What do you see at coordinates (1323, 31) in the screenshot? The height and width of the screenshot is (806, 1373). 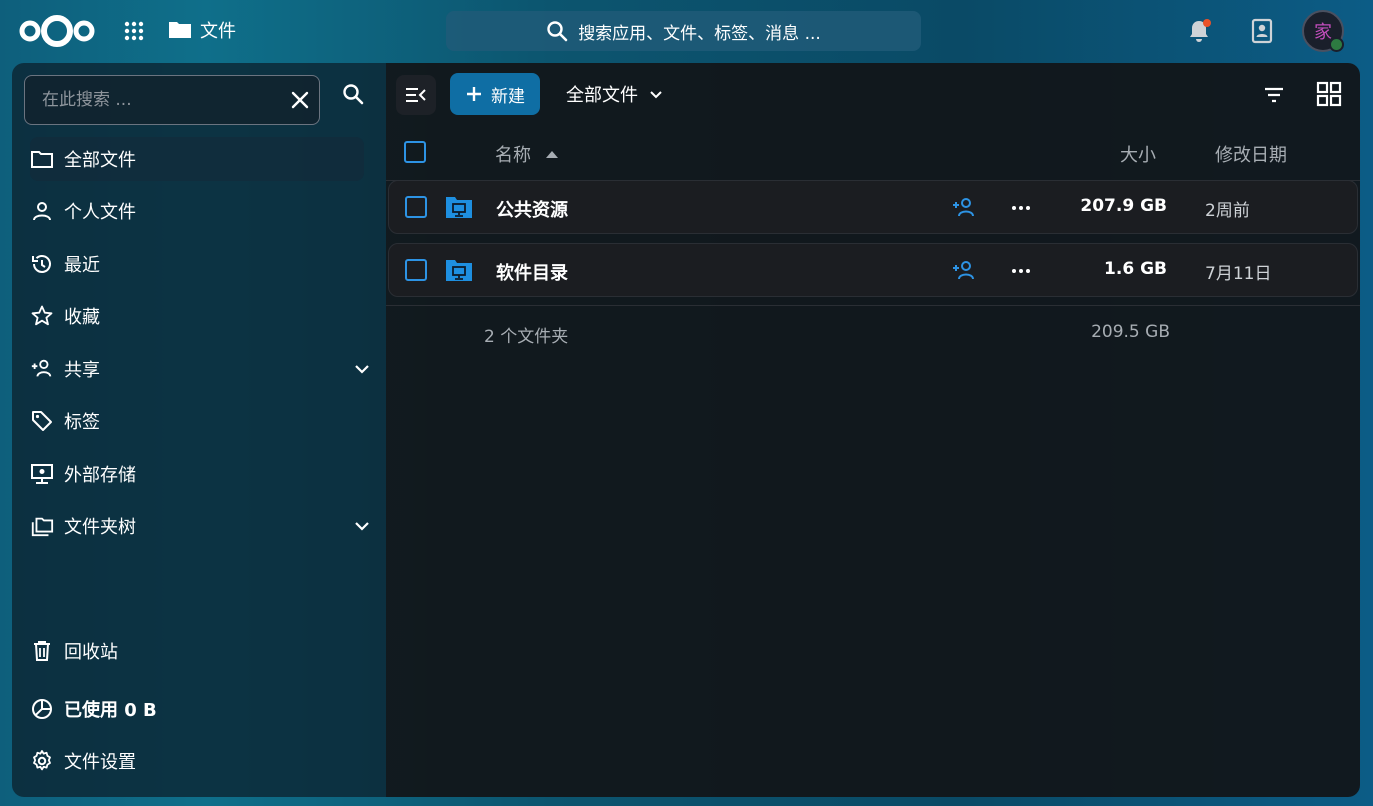 I see `user-avatar: 家` at bounding box center [1323, 31].